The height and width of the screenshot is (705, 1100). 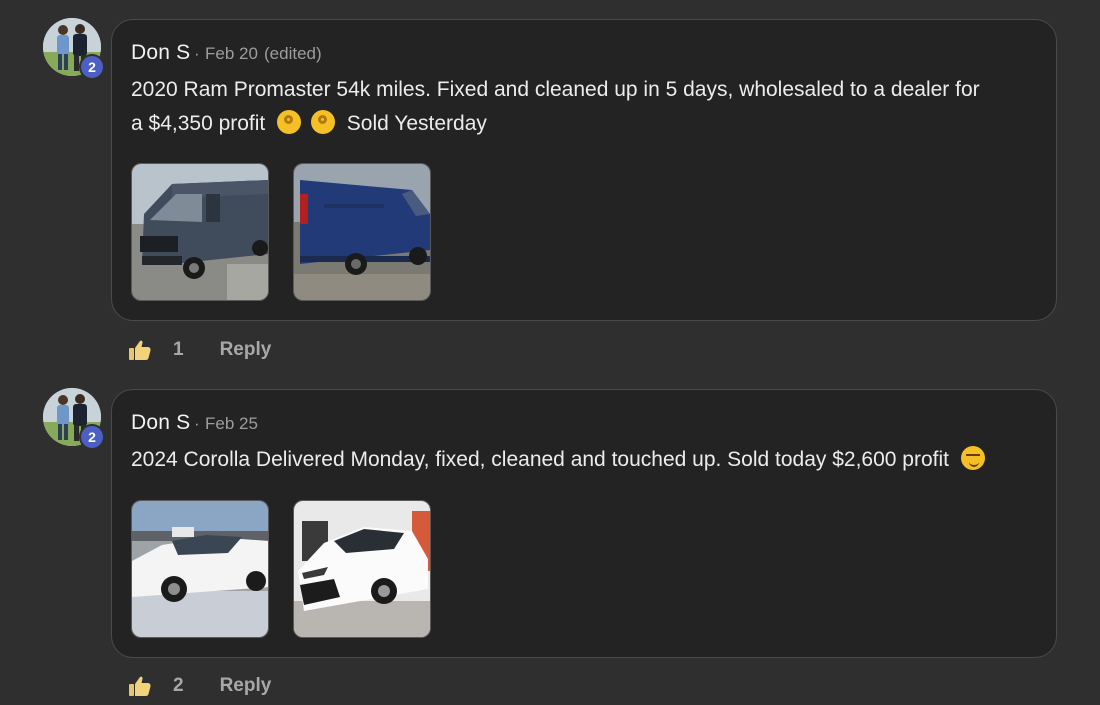 I want to click on like-count: 2, so click(x=178, y=685).